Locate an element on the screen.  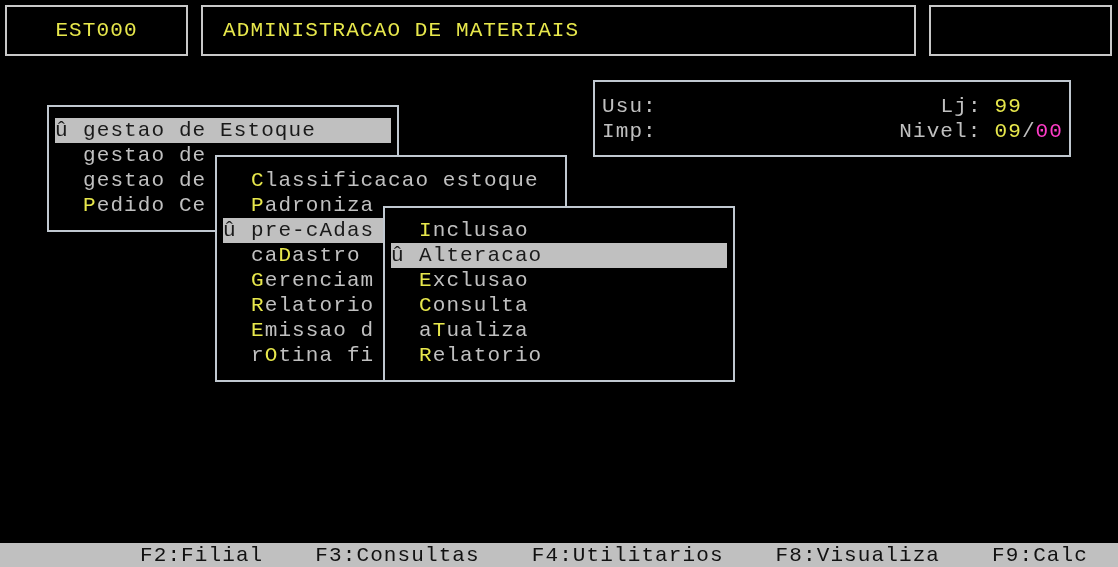
program-code: EST000 is located at coordinates (96, 30).